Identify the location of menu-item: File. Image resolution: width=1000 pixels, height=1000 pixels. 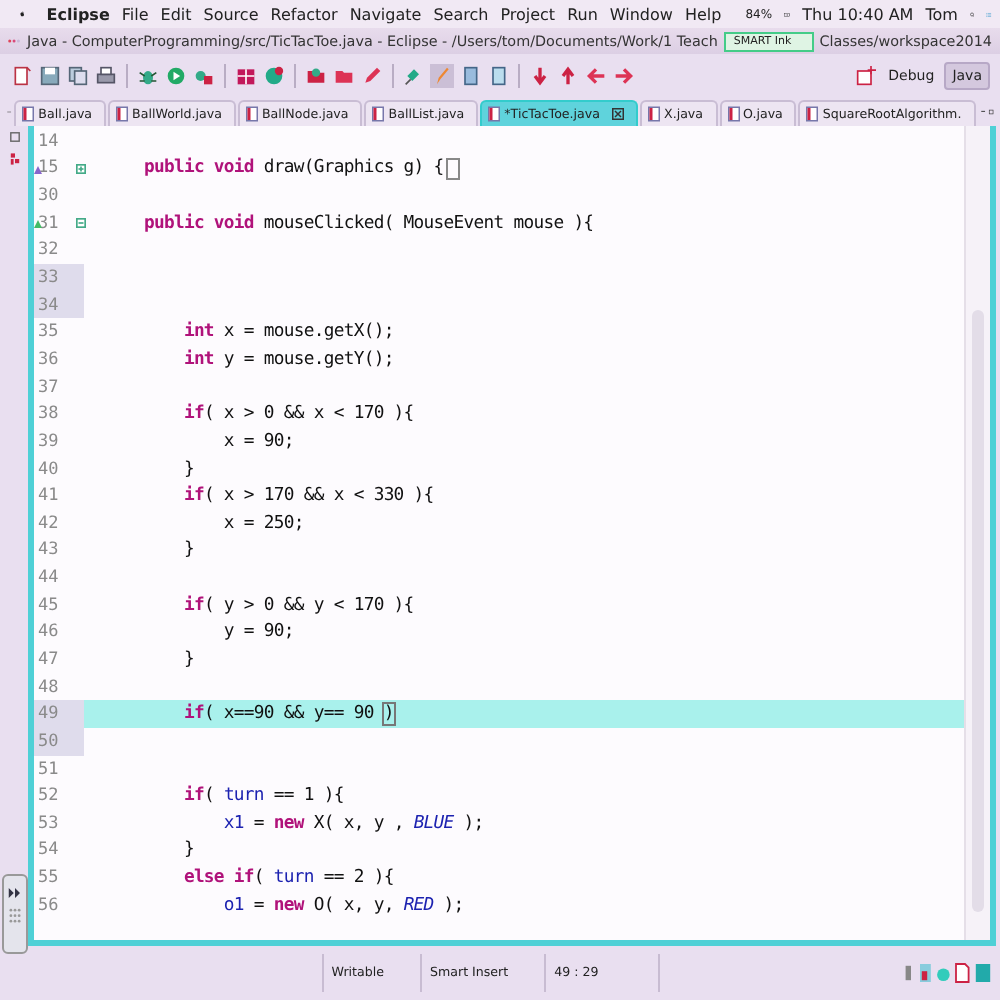
(135, 14).